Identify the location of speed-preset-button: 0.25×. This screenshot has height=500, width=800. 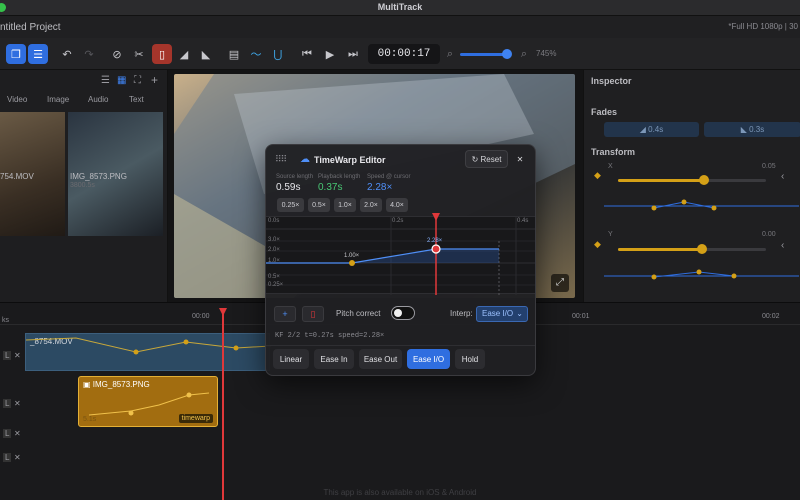
(290, 205).